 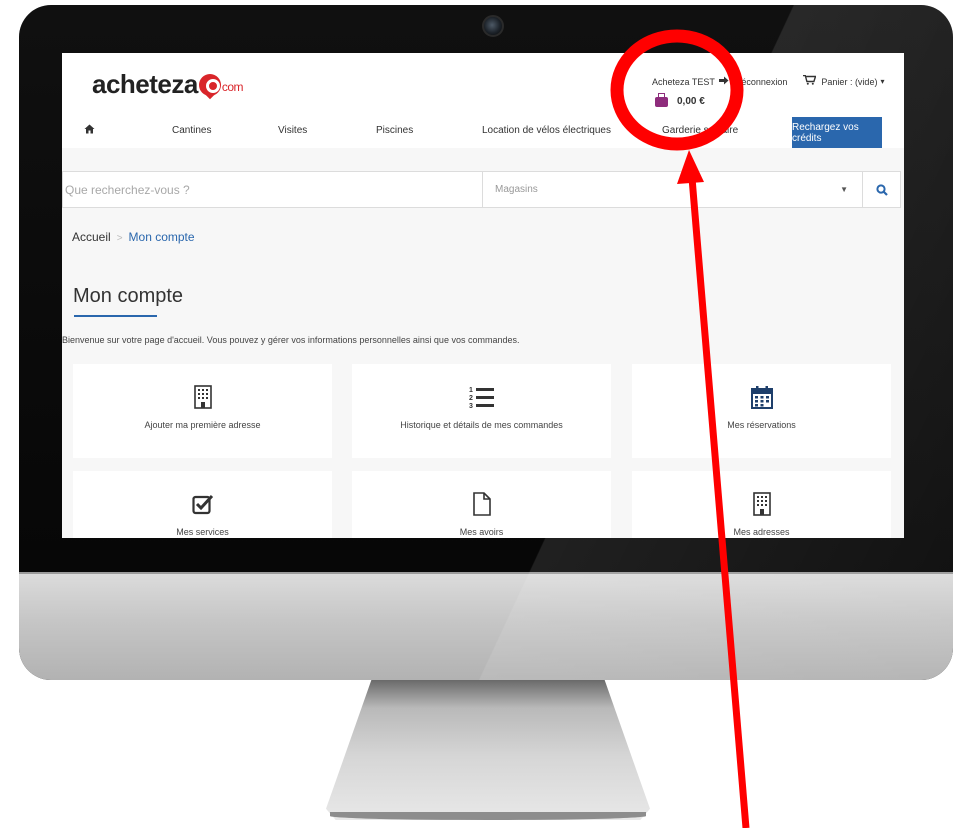 I want to click on checkbox-icon, so click(x=202, y=504).